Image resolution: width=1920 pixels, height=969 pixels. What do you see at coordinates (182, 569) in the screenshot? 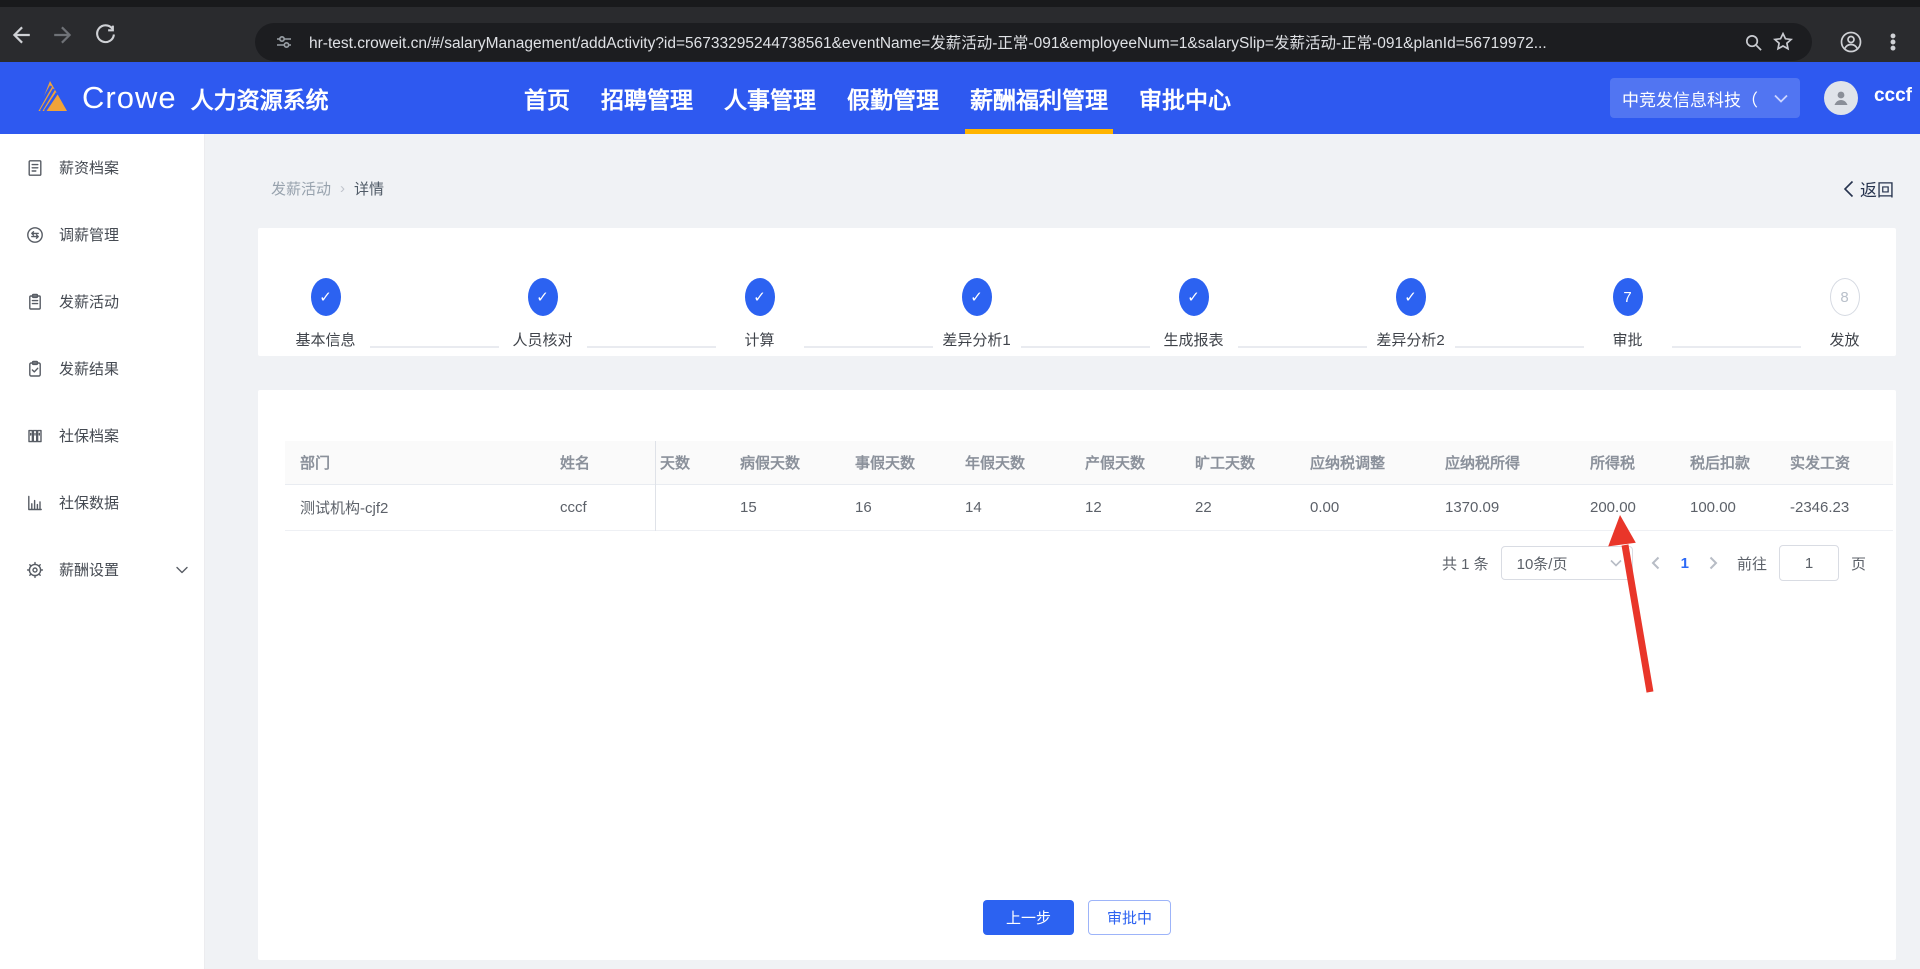
I see `chevron-down-icon` at bounding box center [182, 569].